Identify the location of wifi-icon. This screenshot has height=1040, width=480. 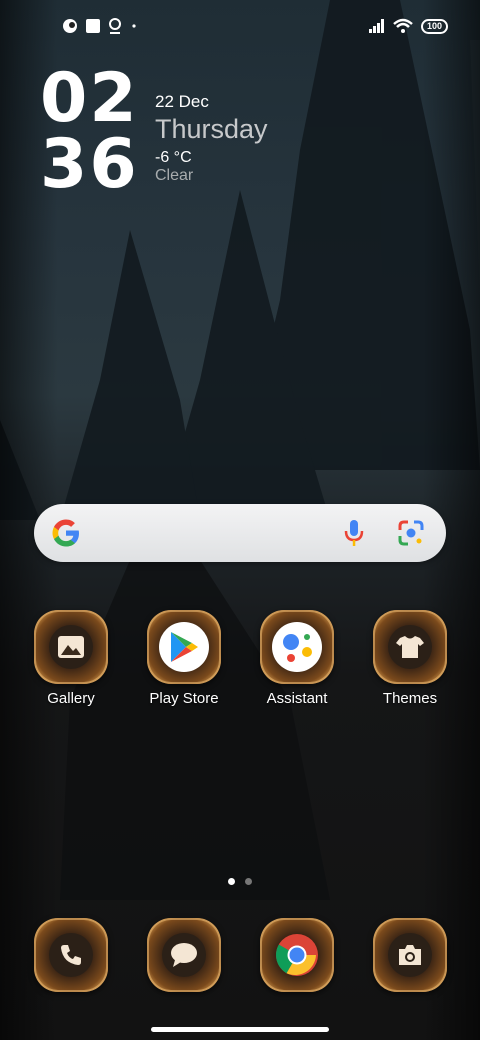
(403, 25).